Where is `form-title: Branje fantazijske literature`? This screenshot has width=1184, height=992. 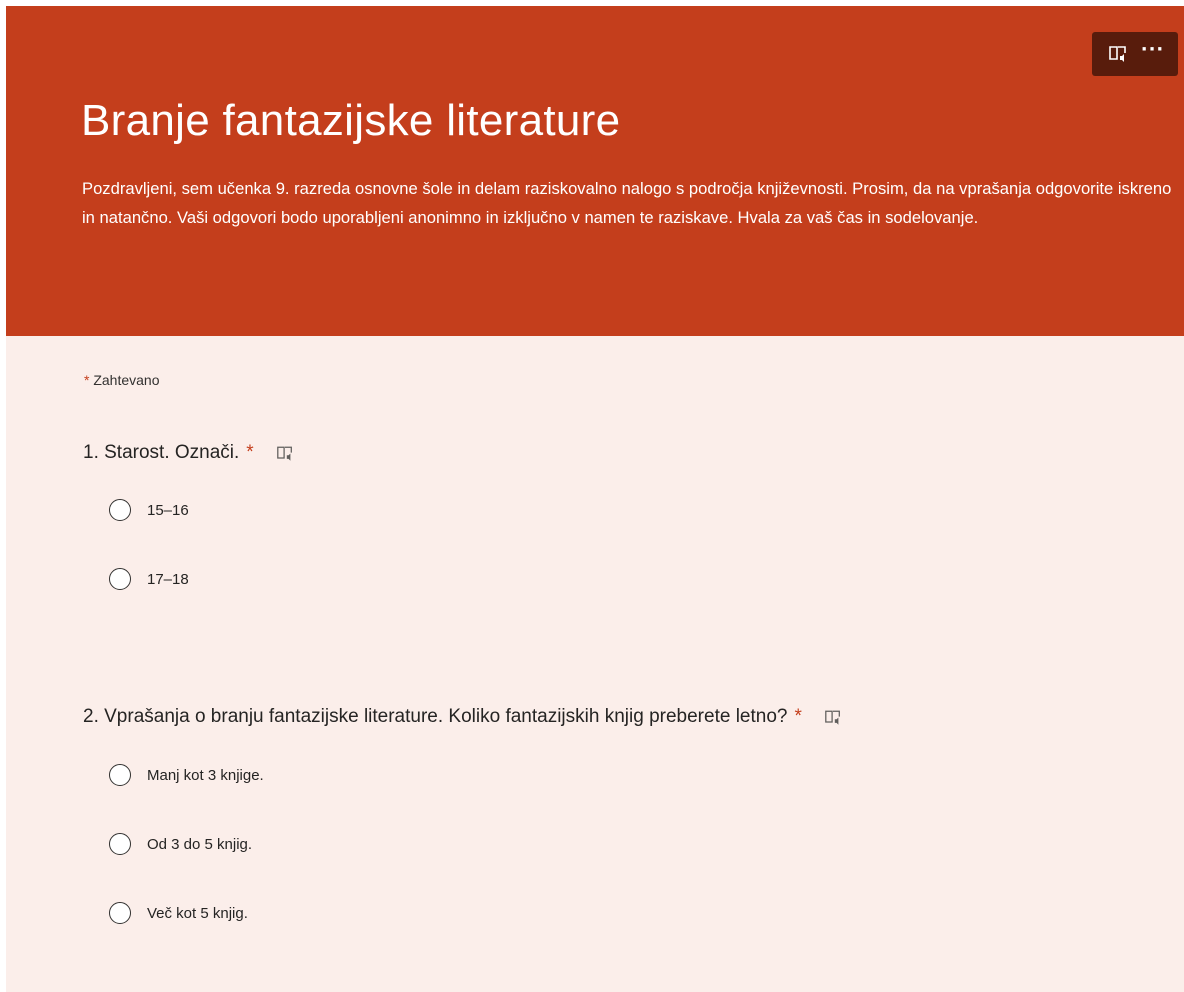 form-title: Branje fantazijske literature is located at coordinates (351, 120).